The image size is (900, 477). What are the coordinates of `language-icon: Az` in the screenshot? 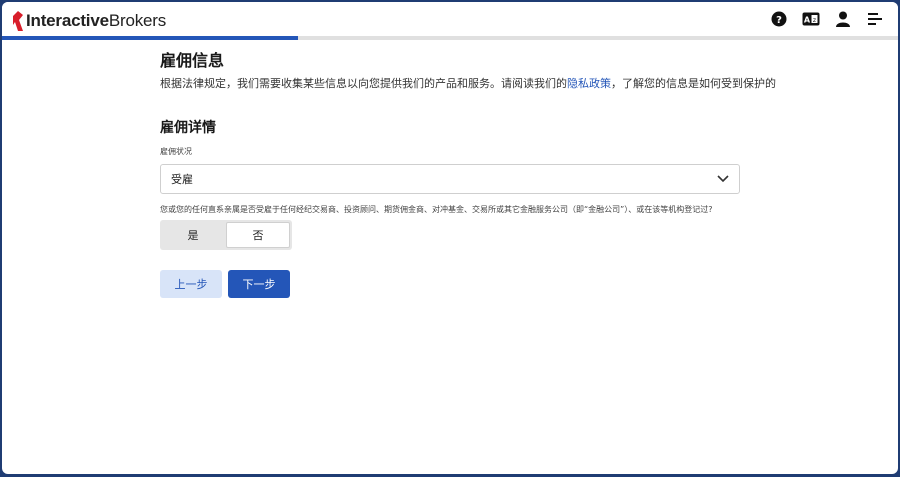 It's located at (811, 19).